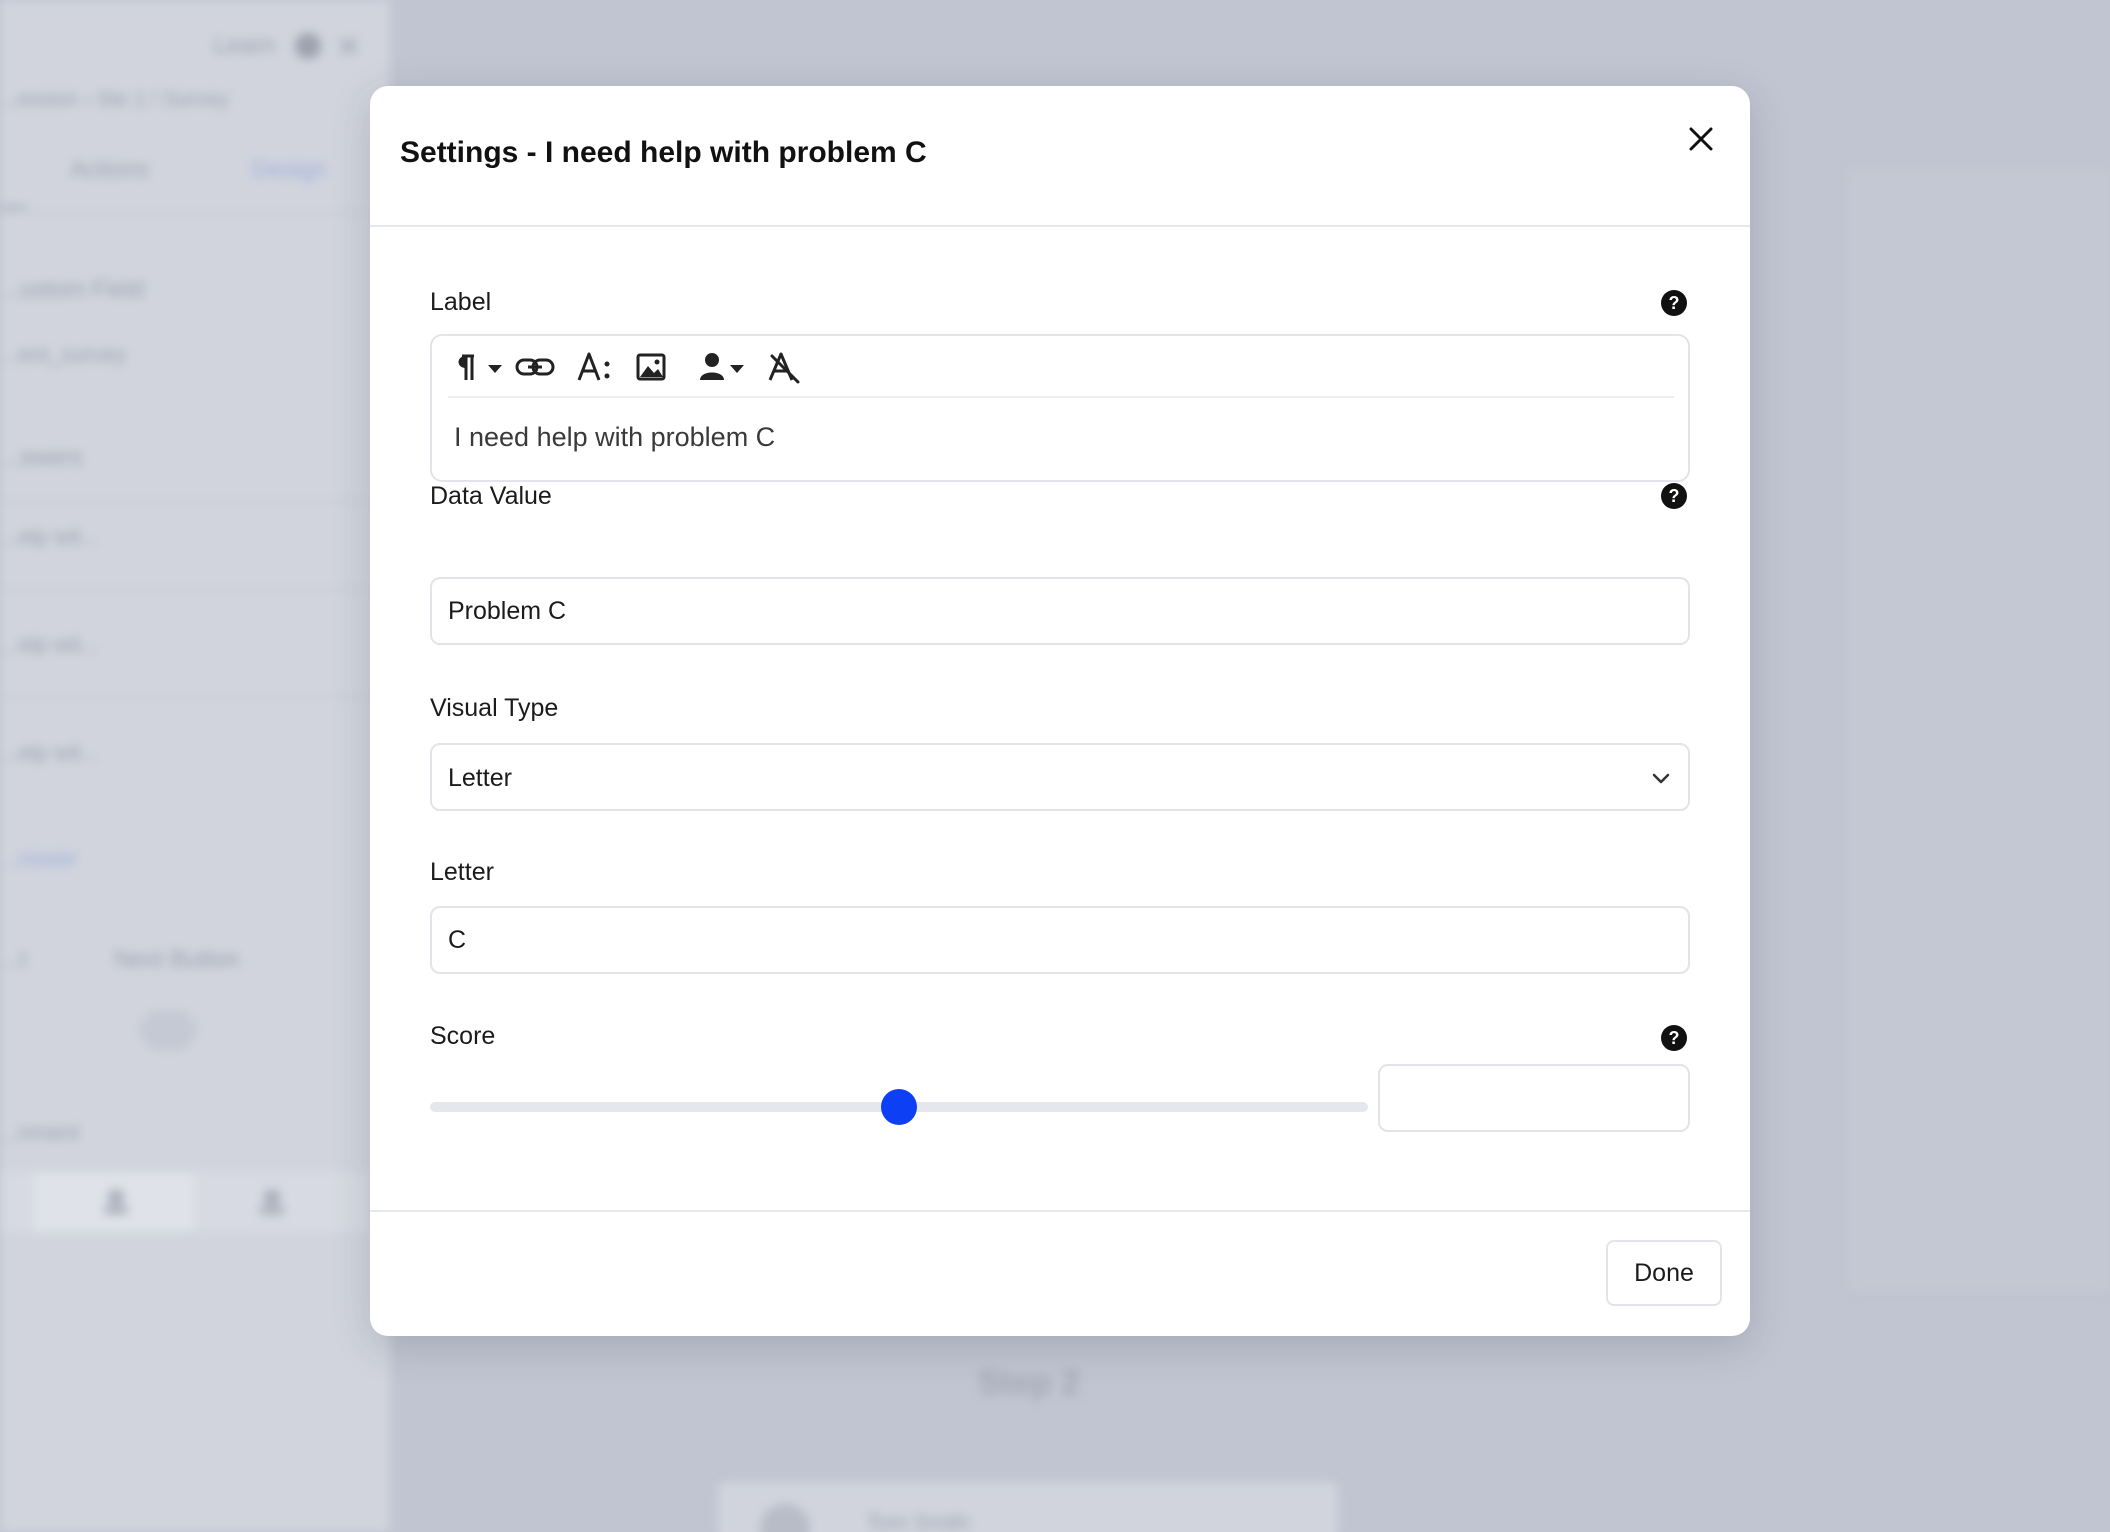 The width and height of the screenshot is (2110, 1532). What do you see at coordinates (13, 207) in the screenshot?
I see `background-tab-underline` at bounding box center [13, 207].